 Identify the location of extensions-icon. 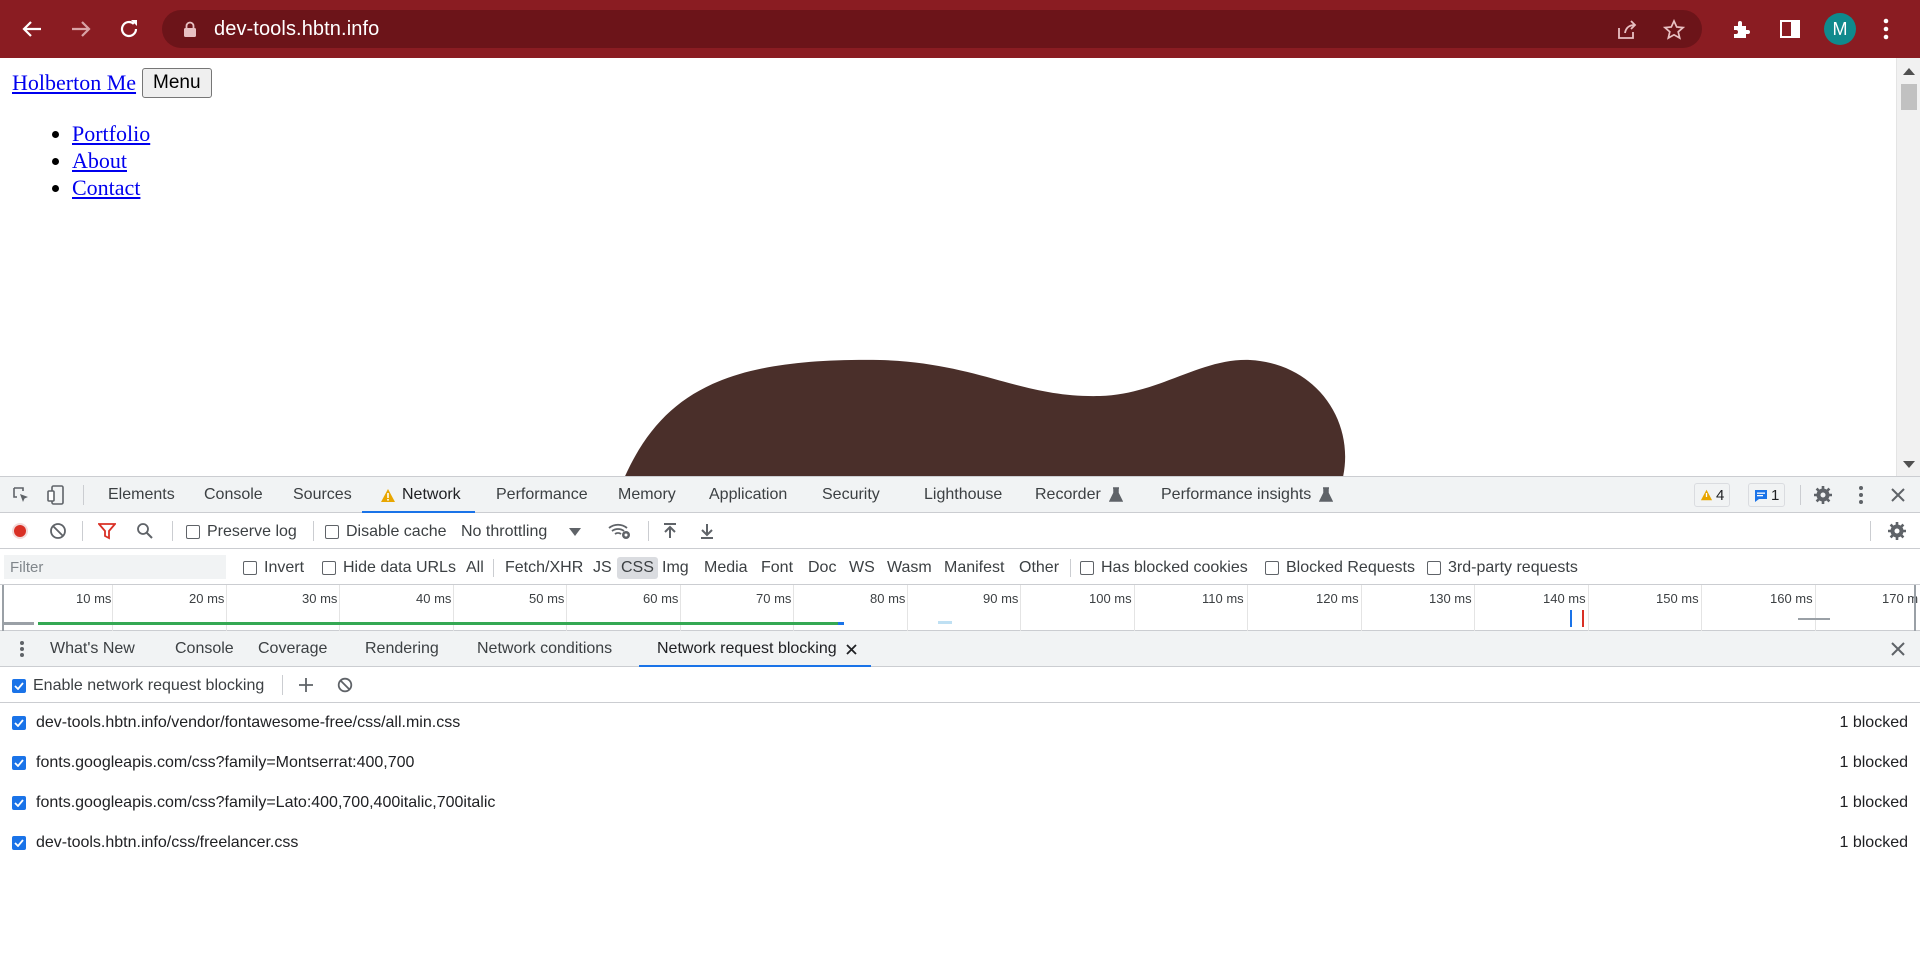
(1742, 29).